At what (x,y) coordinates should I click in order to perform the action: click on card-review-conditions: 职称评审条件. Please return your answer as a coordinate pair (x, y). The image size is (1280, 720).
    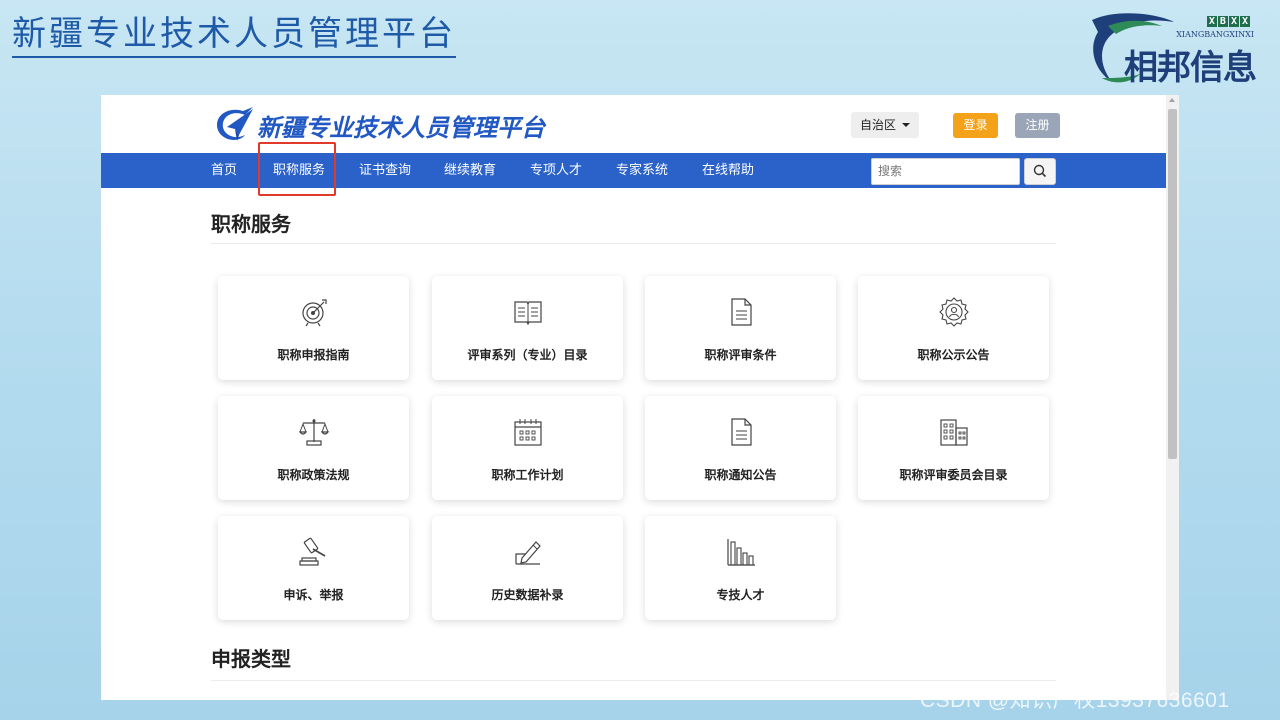
    Looking at the image, I should click on (740, 328).